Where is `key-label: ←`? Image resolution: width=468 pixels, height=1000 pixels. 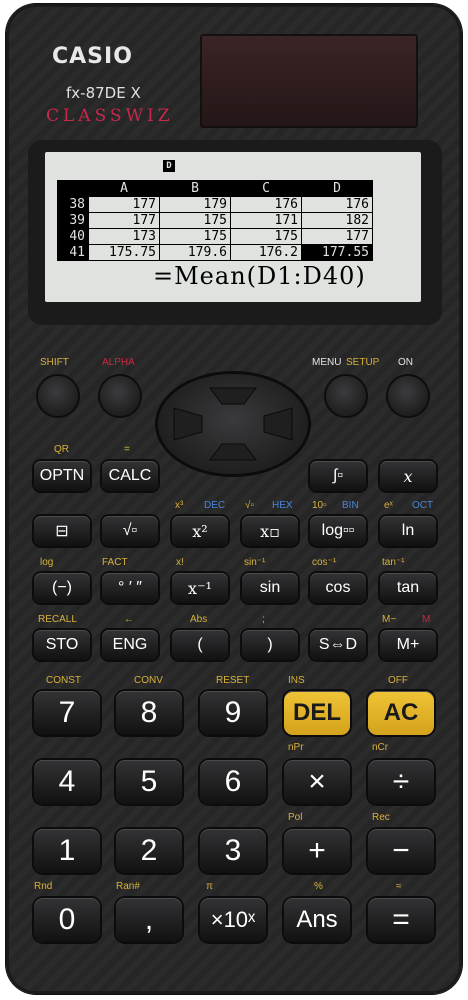
key-label: ← is located at coordinates (129, 619).